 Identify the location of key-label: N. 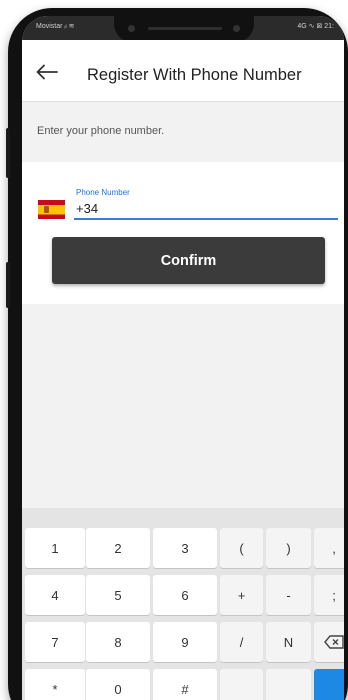
(288, 642).